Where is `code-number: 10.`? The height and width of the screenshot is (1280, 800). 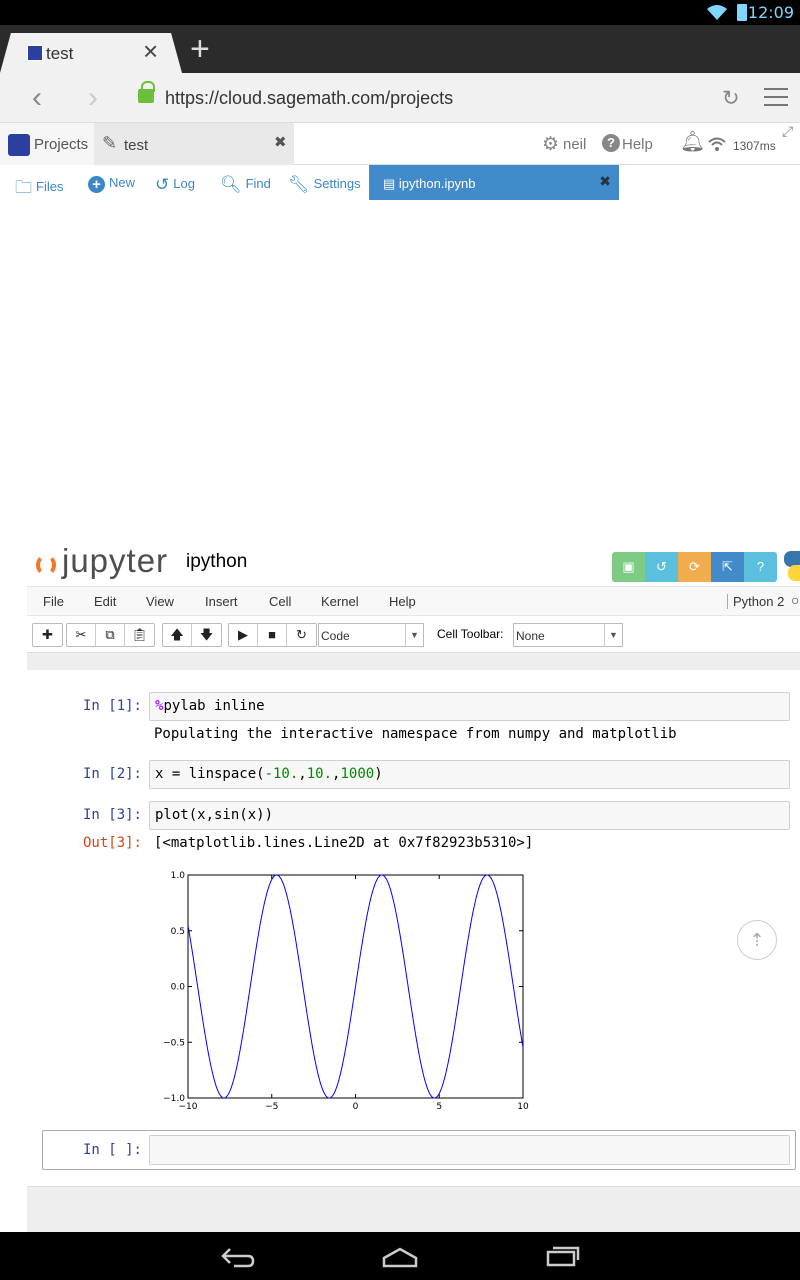
code-number: 10. is located at coordinates (319, 774).